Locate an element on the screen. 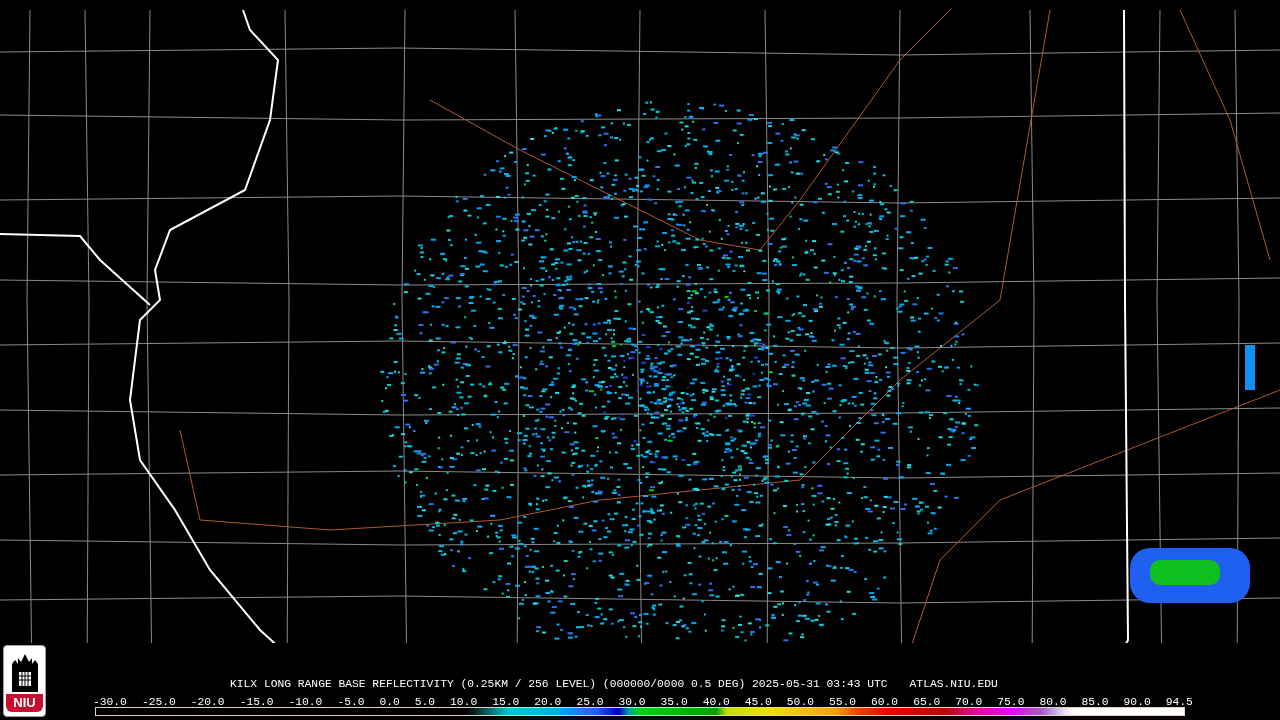  scale-label: 70.0 is located at coordinates (969, 702).